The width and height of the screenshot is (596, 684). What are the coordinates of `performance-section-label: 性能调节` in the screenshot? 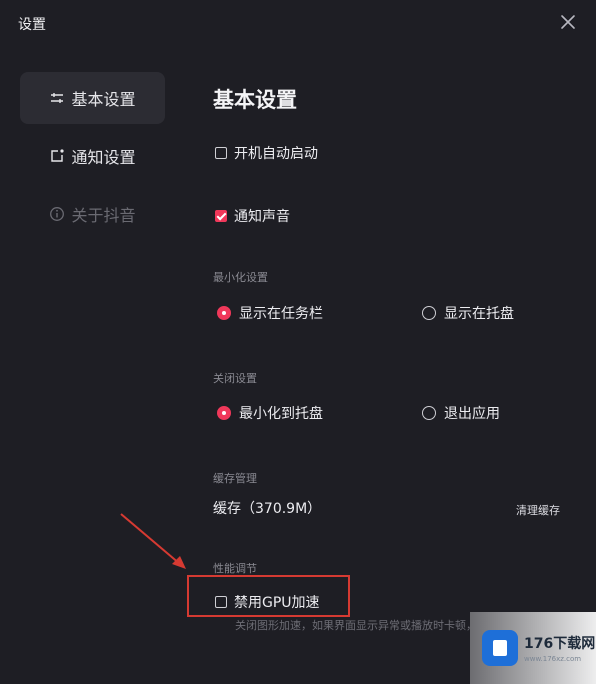 It's located at (235, 568).